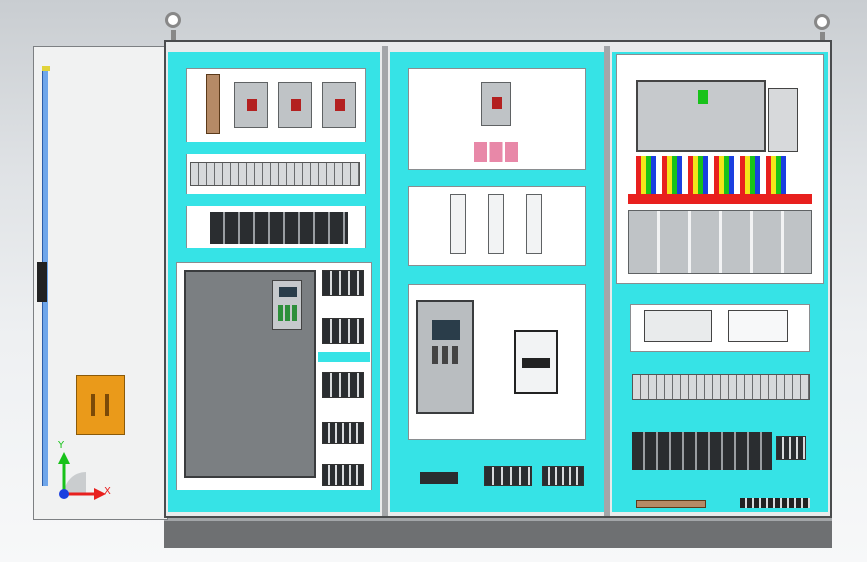 Image resolution: width=867 pixels, height=562 pixels. What do you see at coordinates (107, 491) in the screenshot?
I see `x-axis-label: X` at bounding box center [107, 491].